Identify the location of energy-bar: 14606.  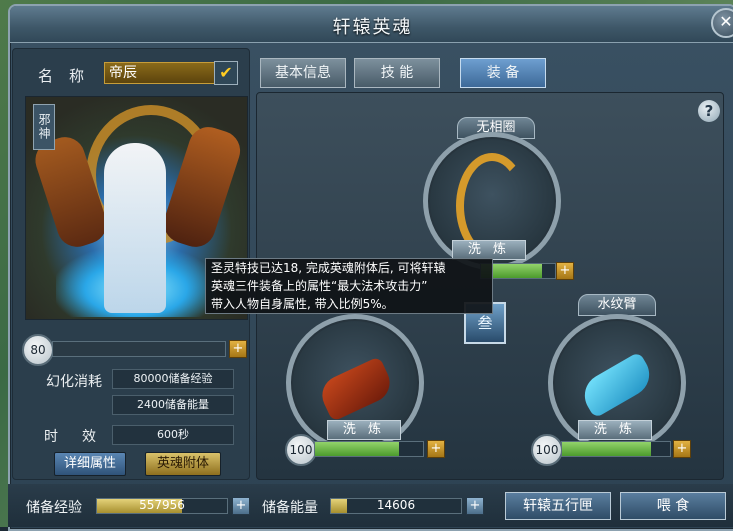
(396, 506).